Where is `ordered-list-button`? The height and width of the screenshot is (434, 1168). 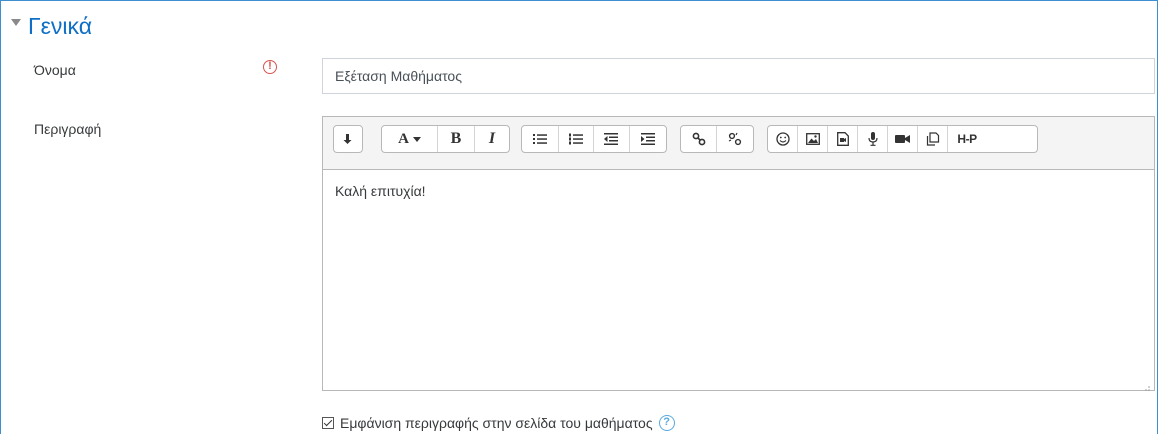 ordered-list-button is located at coordinates (577, 139).